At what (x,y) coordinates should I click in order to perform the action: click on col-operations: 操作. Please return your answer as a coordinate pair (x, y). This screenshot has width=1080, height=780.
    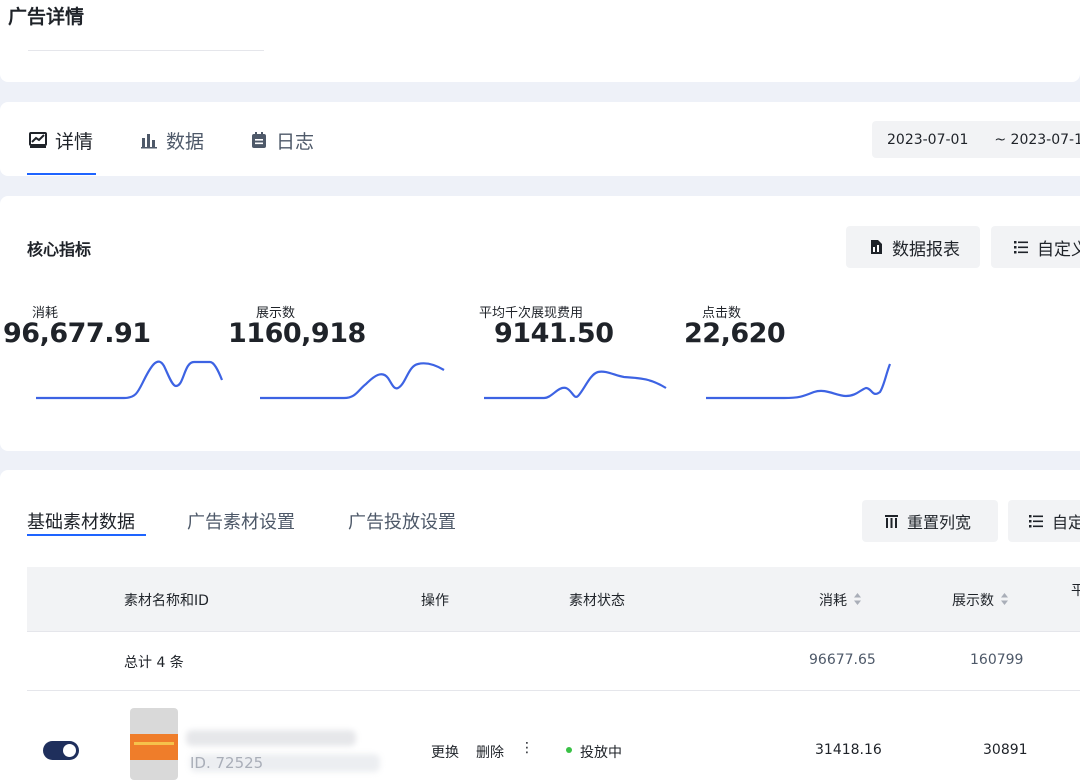
    Looking at the image, I should click on (435, 601).